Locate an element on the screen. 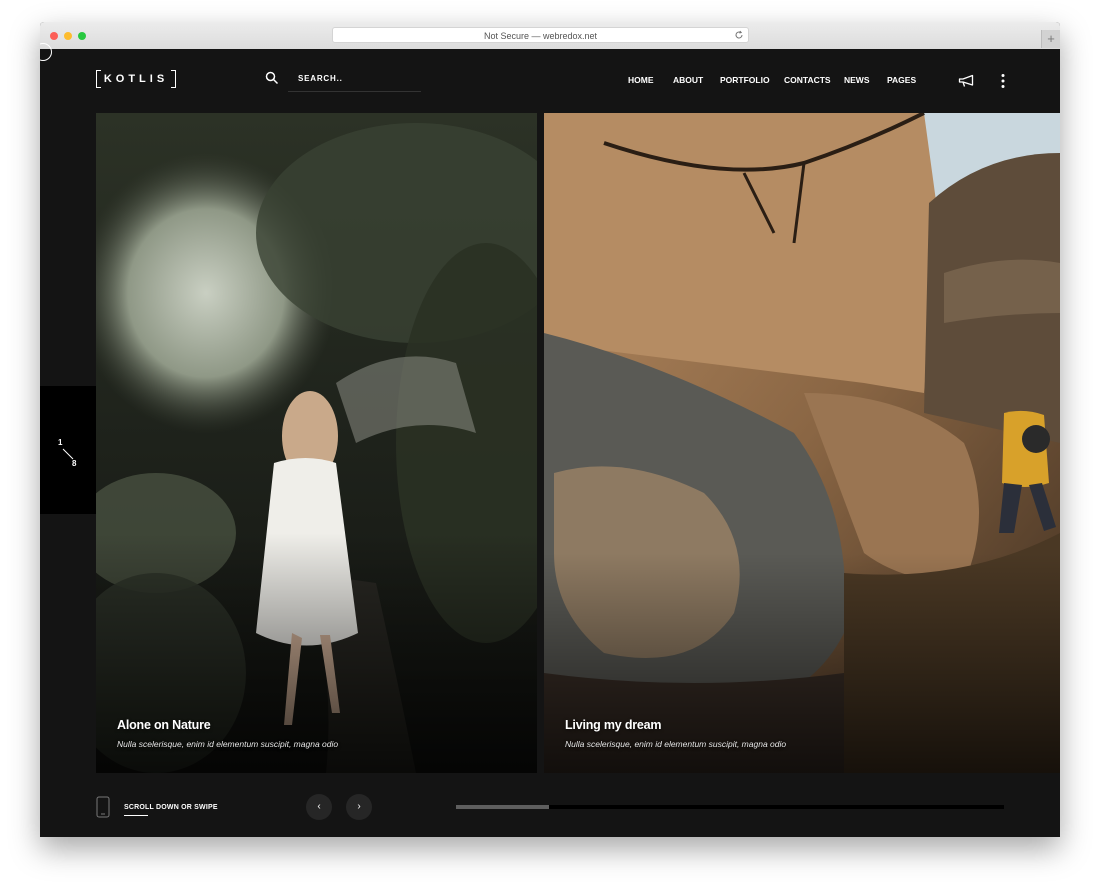 The height and width of the screenshot is (894, 1100). slide-counter: 1 8 is located at coordinates (68, 450).